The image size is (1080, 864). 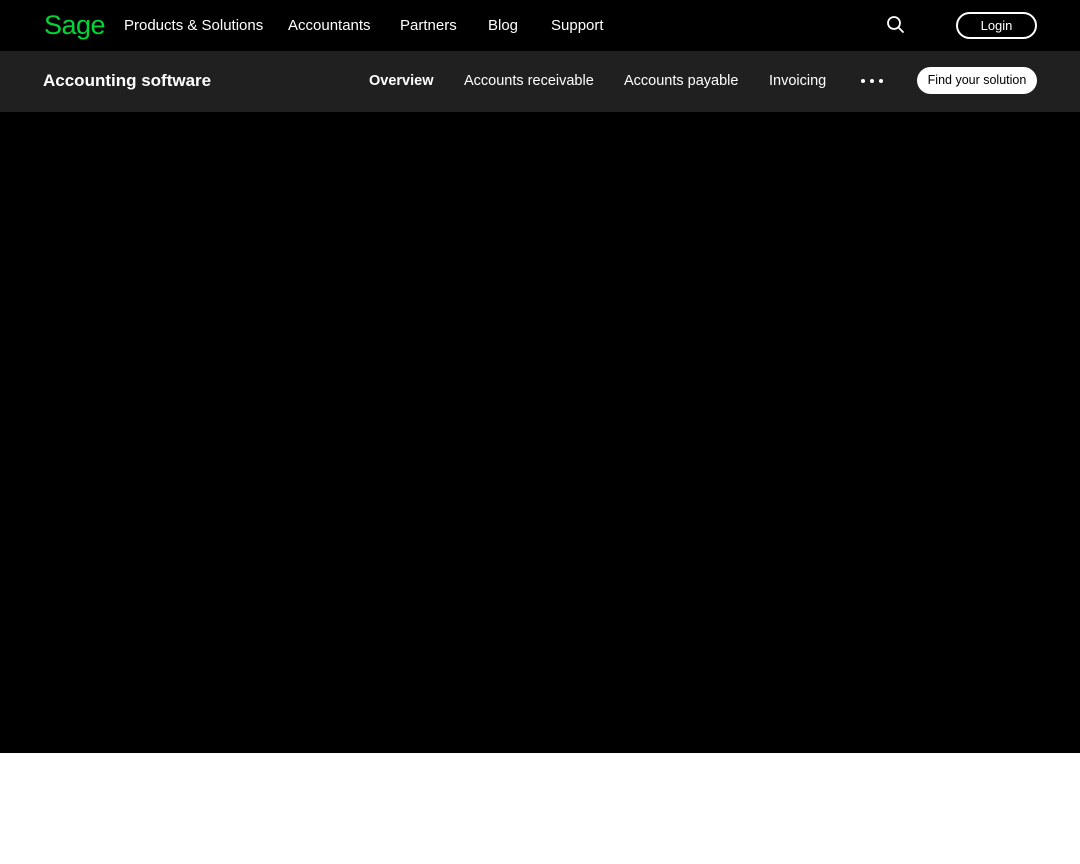 What do you see at coordinates (329, 26) in the screenshot?
I see `nav-link-accountants: Accountants` at bounding box center [329, 26].